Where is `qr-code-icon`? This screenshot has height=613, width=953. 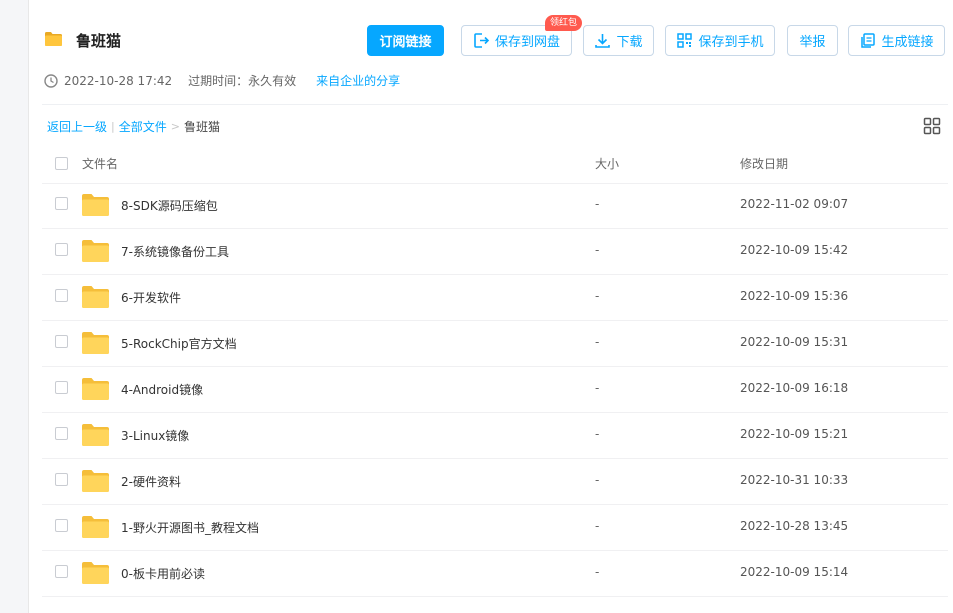 qr-code-icon is located at coordinates (685, 40).